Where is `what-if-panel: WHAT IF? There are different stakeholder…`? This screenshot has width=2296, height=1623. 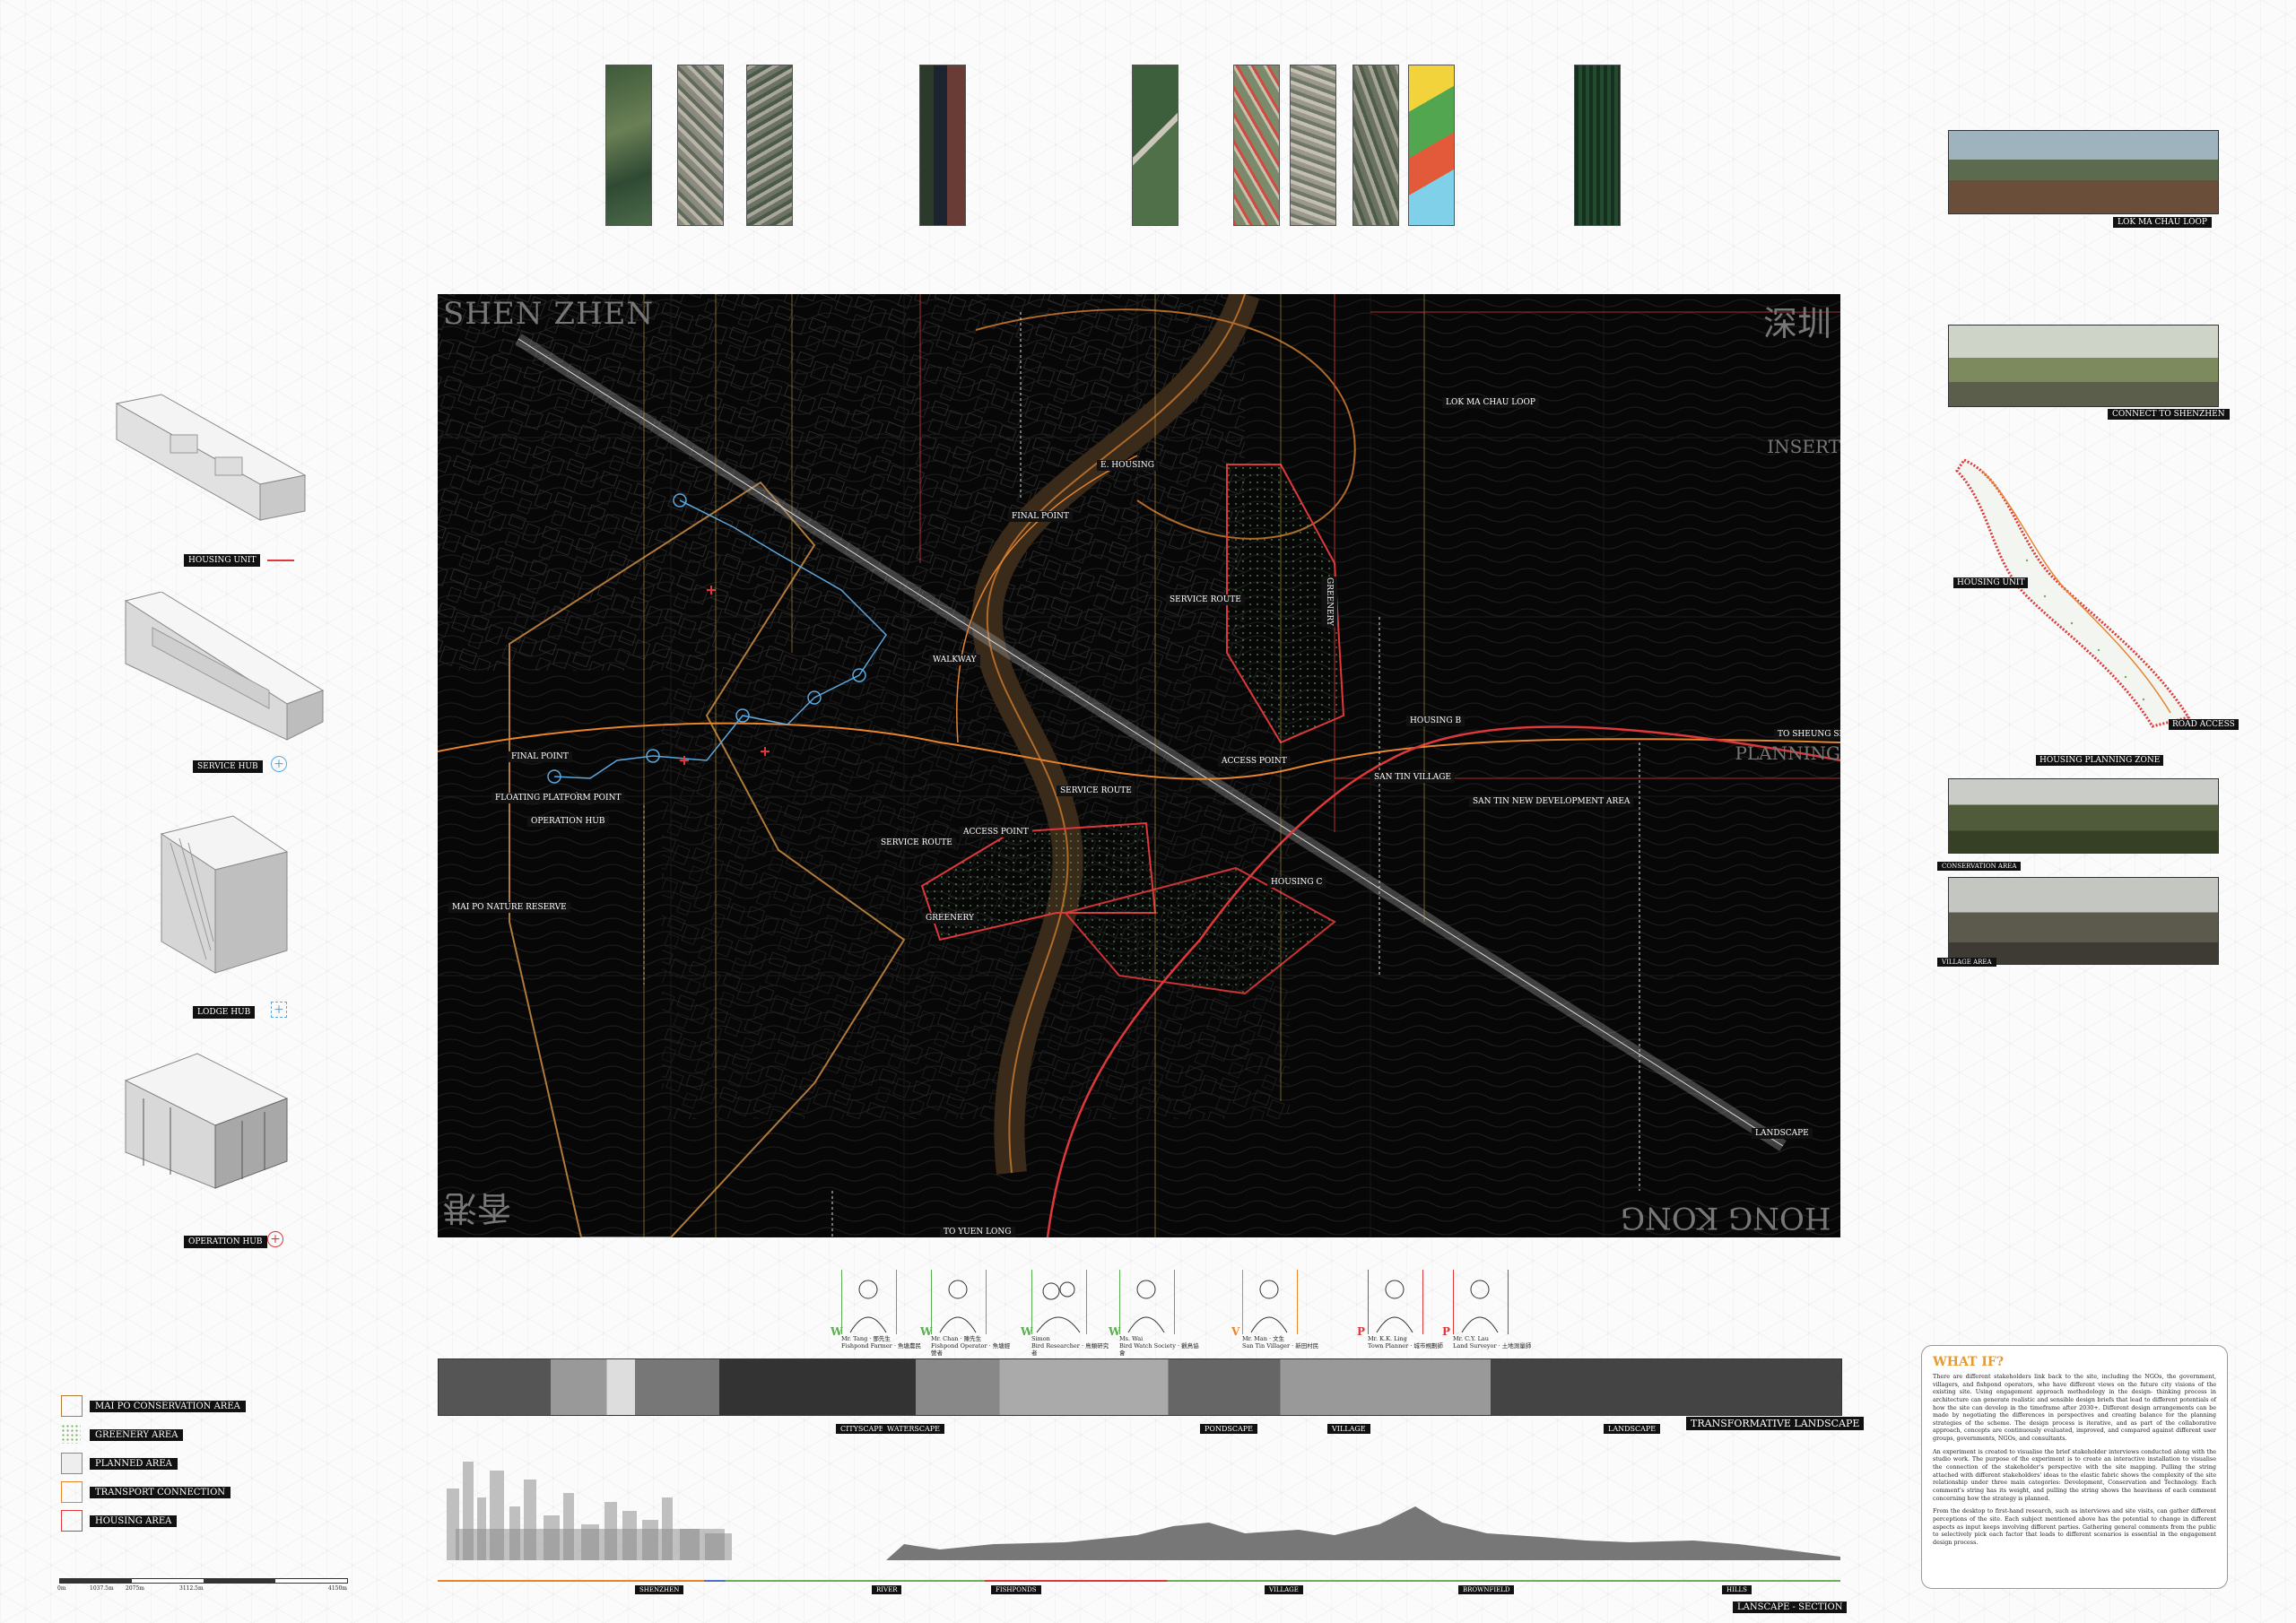 what-if-panel: WHAT IF? There are different stakeholder… is located at coordinates (2074, 1467).